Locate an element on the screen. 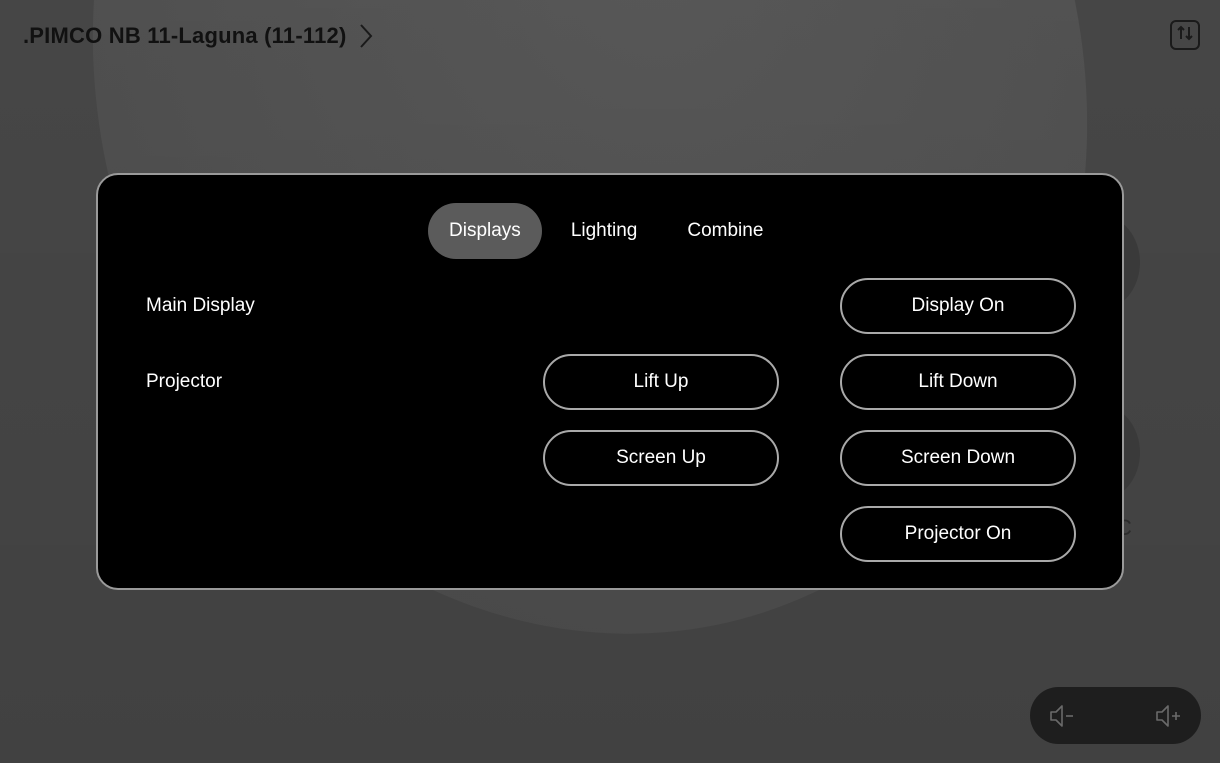 The image size is (1220, 763). tab-lighting: Lighting is located at coordinates (604, 231).